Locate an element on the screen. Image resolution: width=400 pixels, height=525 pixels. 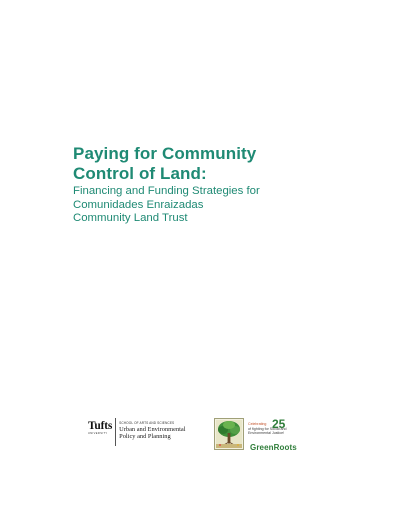
tagline-line-3: Environmental Justice! is located at coordinates (266, 433).